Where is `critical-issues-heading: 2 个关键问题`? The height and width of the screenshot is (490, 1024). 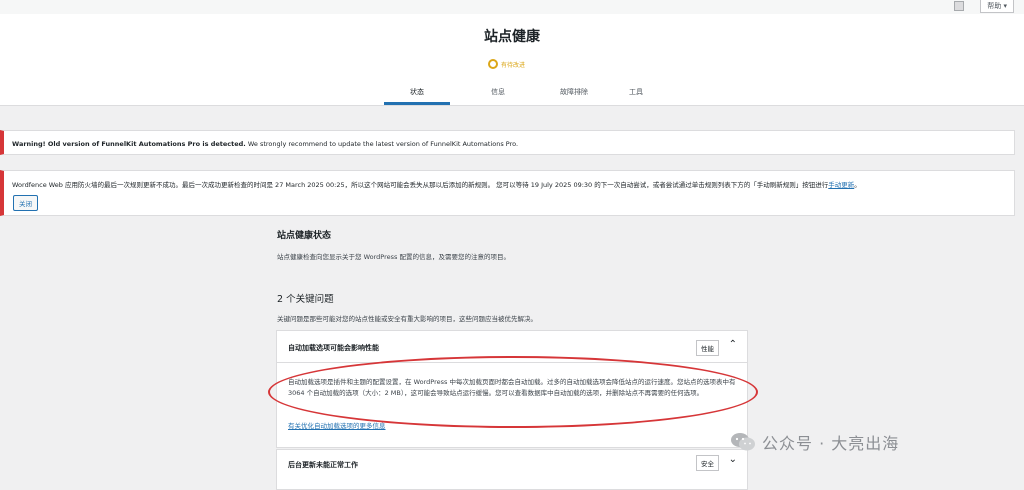 critical-issues-heading: 2 个关键问题 is located at coordinates (305, 299).